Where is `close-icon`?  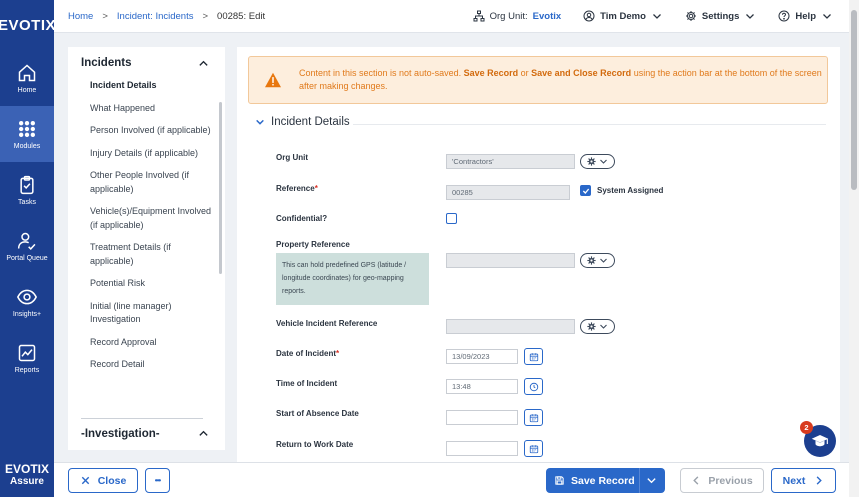 close-icon is located at coordinates (85, 480).